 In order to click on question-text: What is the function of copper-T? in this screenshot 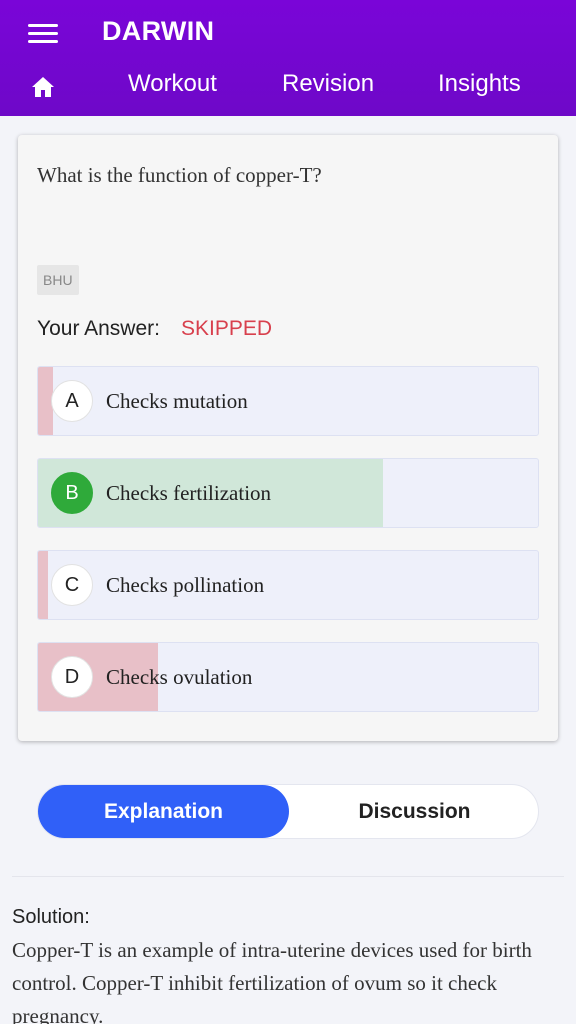, I will do `click(179, 175)`.